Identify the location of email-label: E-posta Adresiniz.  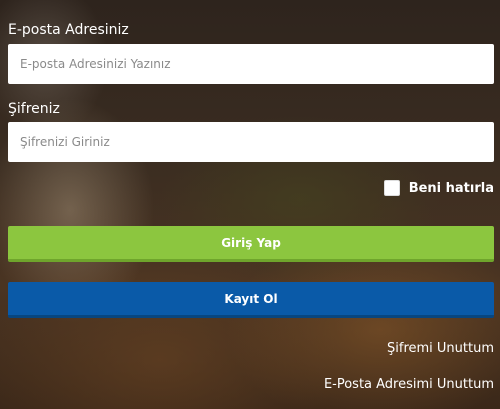
(68, 30).